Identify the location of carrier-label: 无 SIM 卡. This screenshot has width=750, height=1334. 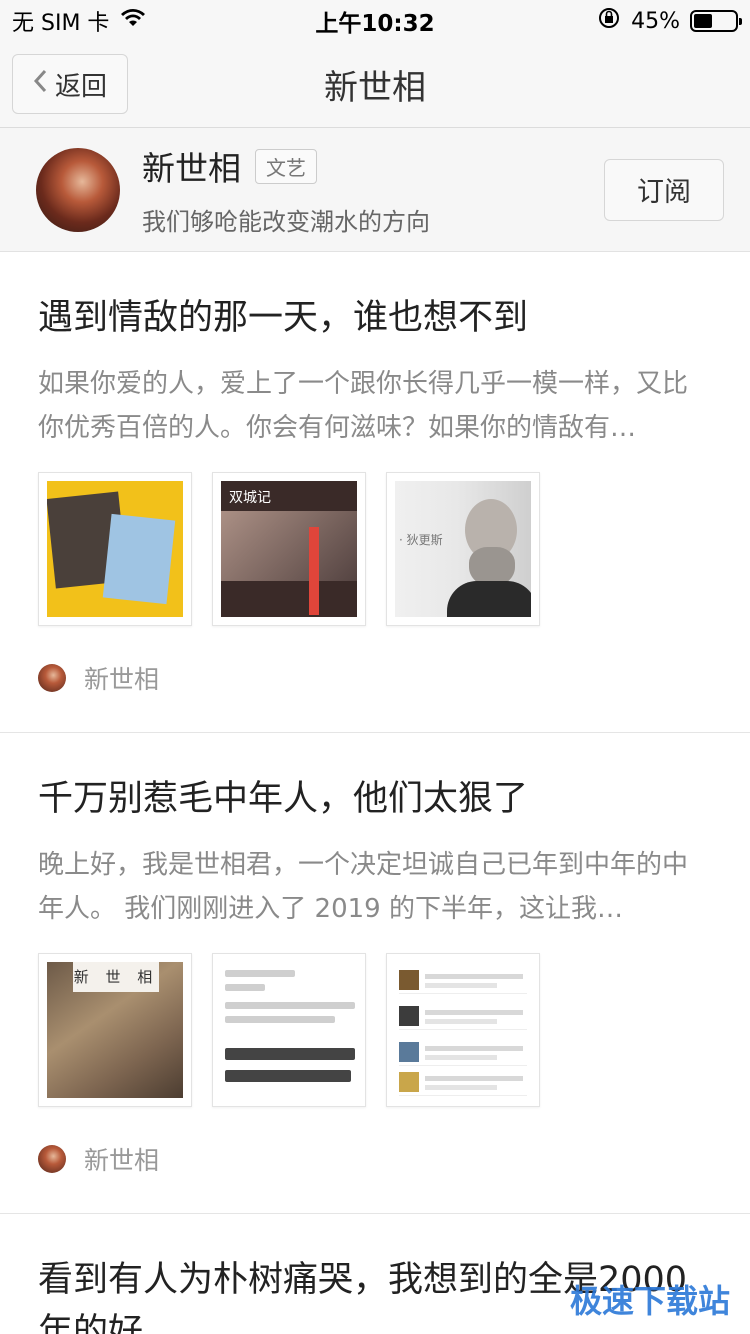
(61, 23).